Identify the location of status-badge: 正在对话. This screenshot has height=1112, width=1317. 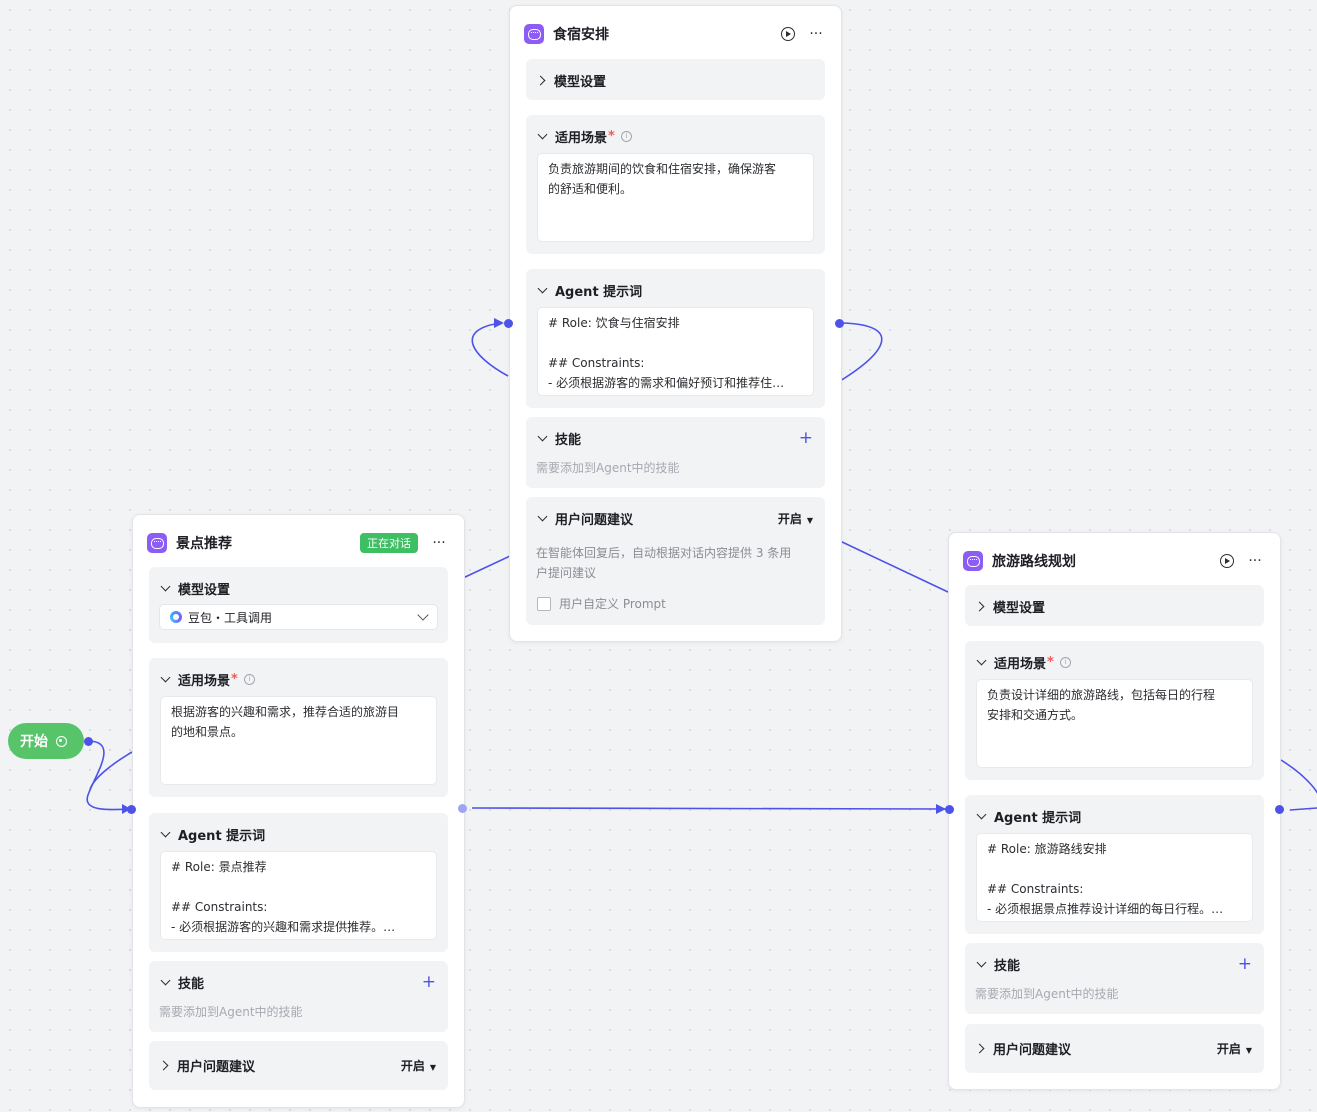
(389, 543).